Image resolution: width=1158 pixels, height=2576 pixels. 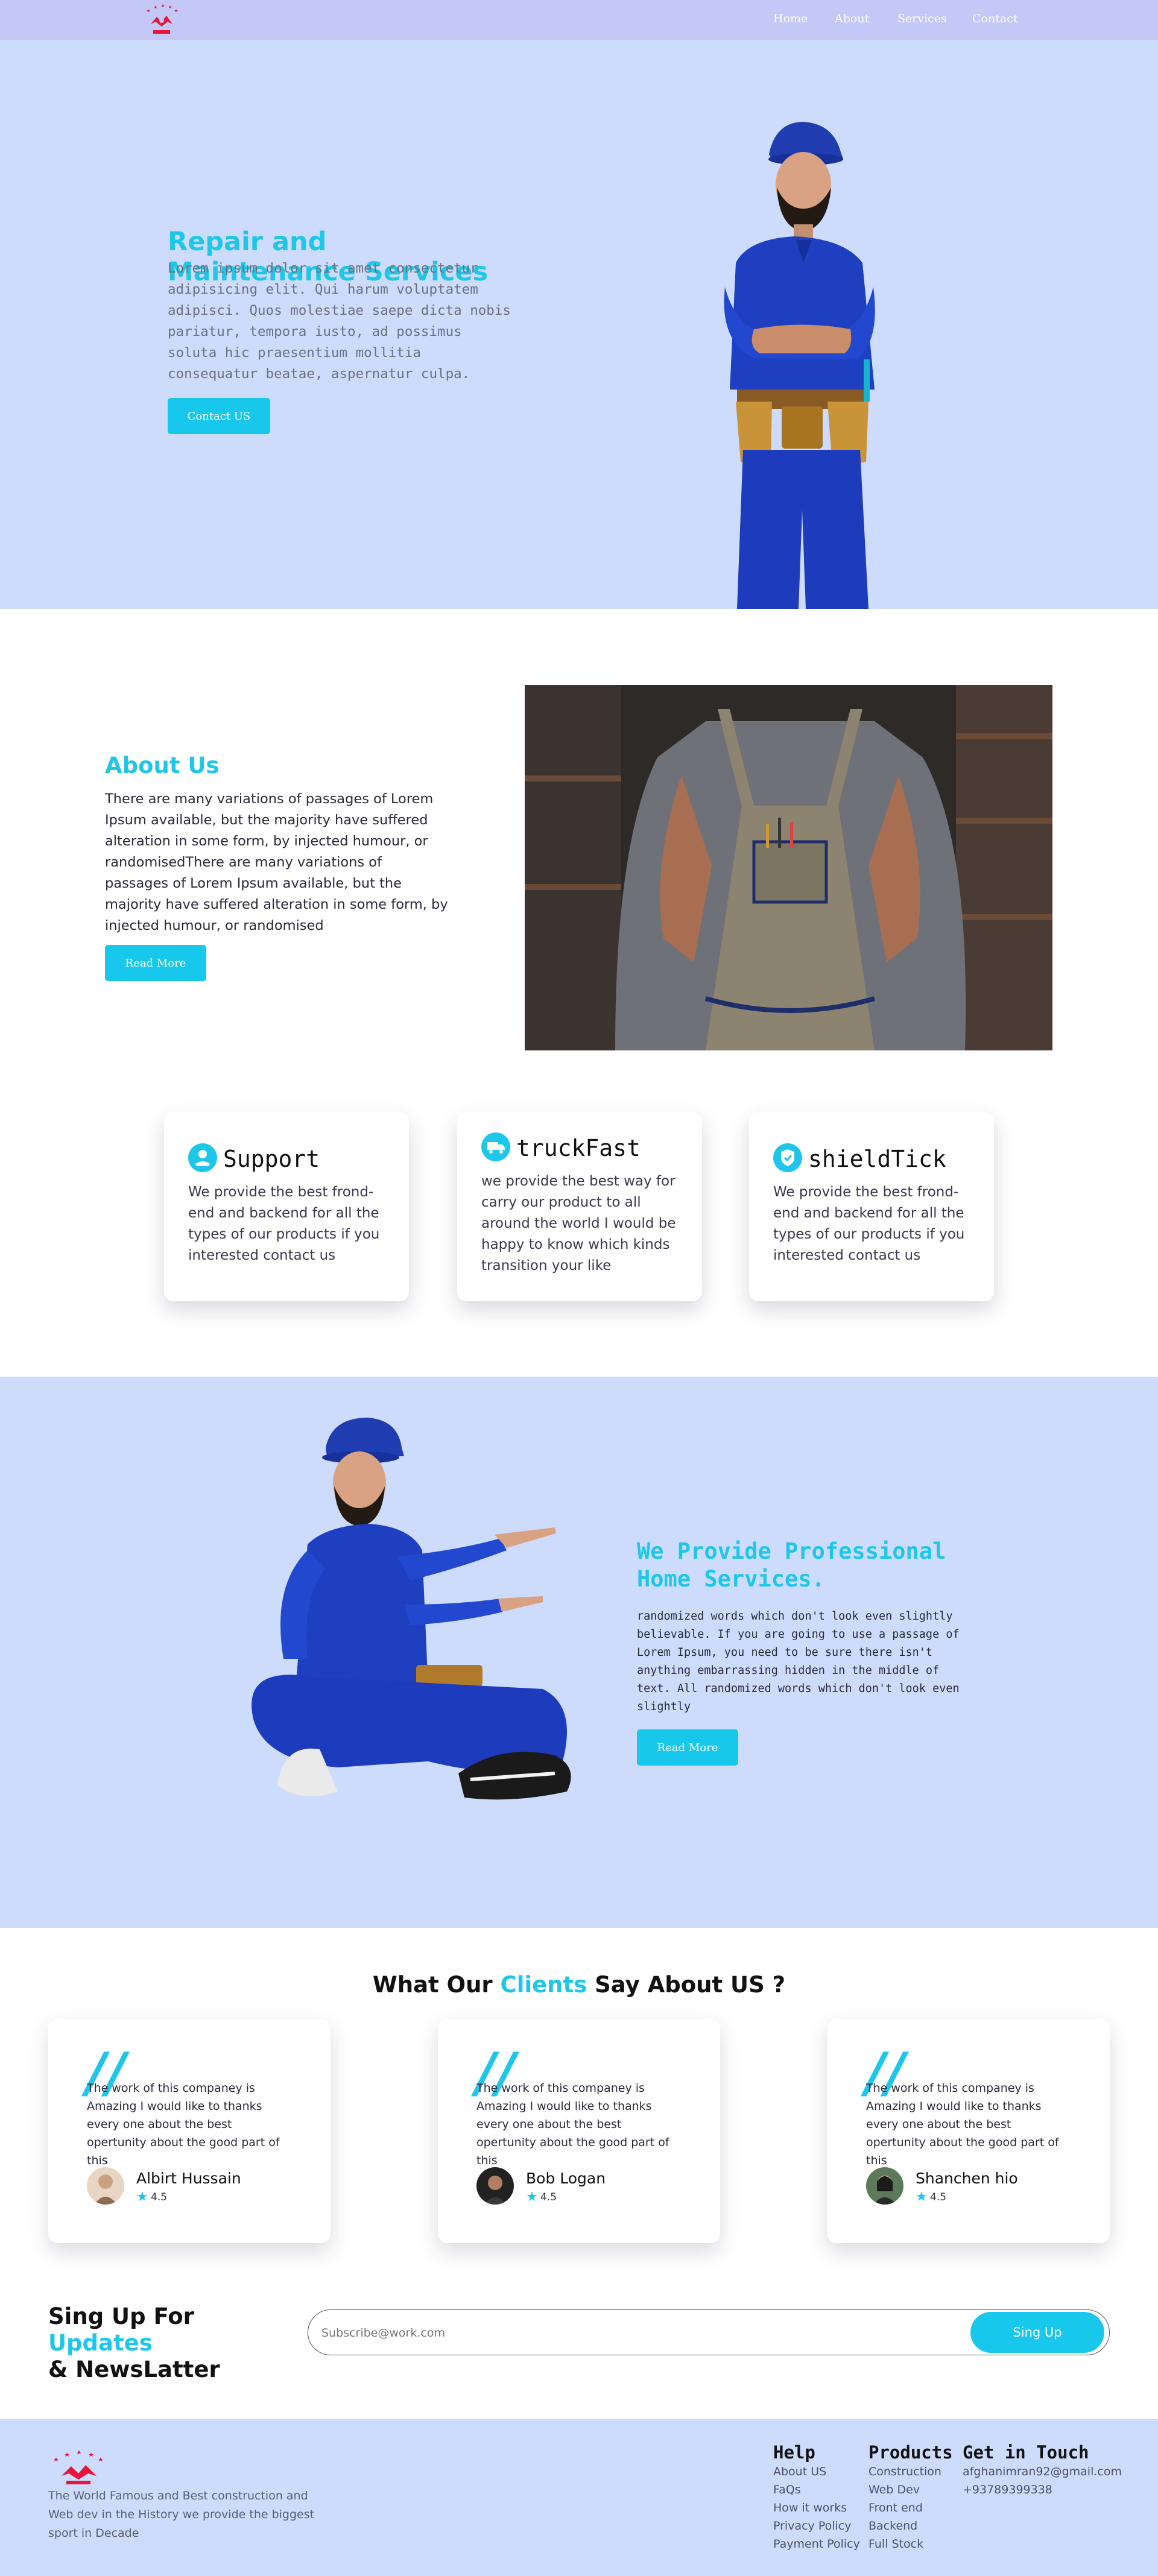 What do you see at coordinates (687, 1747) in the screenshot?
I see `services-read-more-button: Read More` at bounding box center [687, 1747].